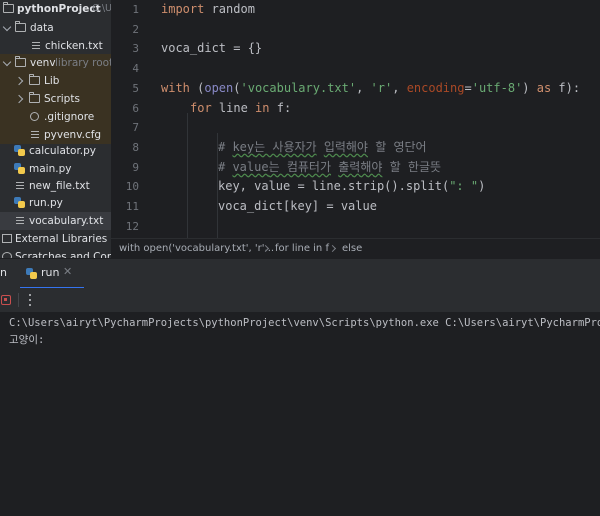  Describe the element at coordinates (135, 108) in the screenshot. I see `line-number: 6` at that location.